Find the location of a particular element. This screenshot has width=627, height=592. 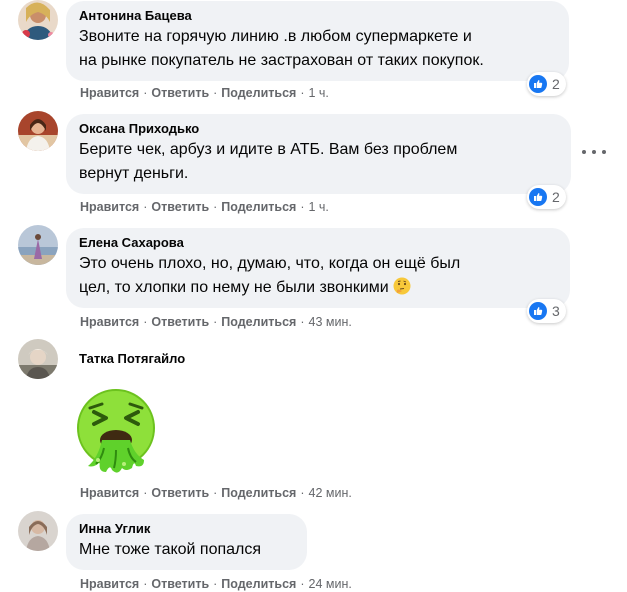

comment-bubble: Инна Углик Мне тоже такой попался is located at coordinates (186, 542).